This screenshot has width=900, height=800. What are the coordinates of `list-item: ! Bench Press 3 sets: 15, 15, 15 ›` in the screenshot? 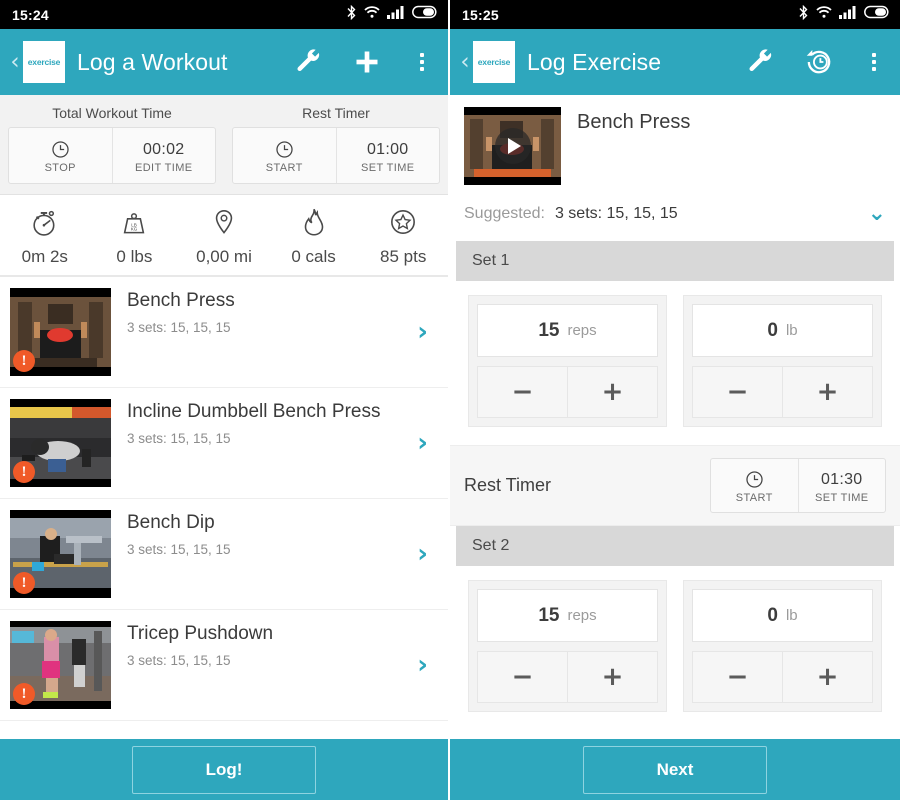 It's located at (224, 332).